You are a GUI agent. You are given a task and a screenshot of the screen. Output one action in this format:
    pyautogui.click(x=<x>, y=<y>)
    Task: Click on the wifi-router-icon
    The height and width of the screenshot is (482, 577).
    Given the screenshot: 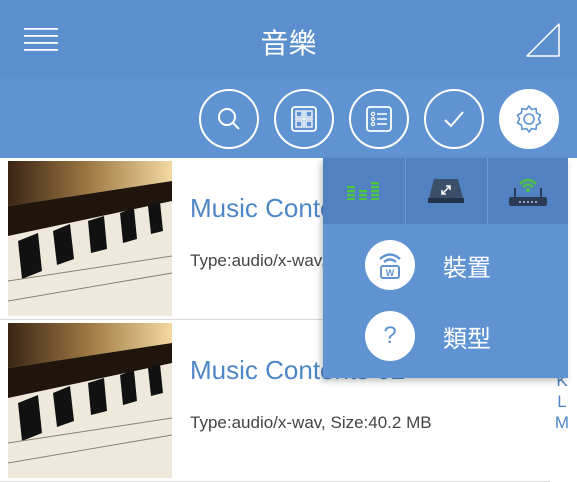 What is the action you would take?
    pyautogui.click(x=528, y=192)
    